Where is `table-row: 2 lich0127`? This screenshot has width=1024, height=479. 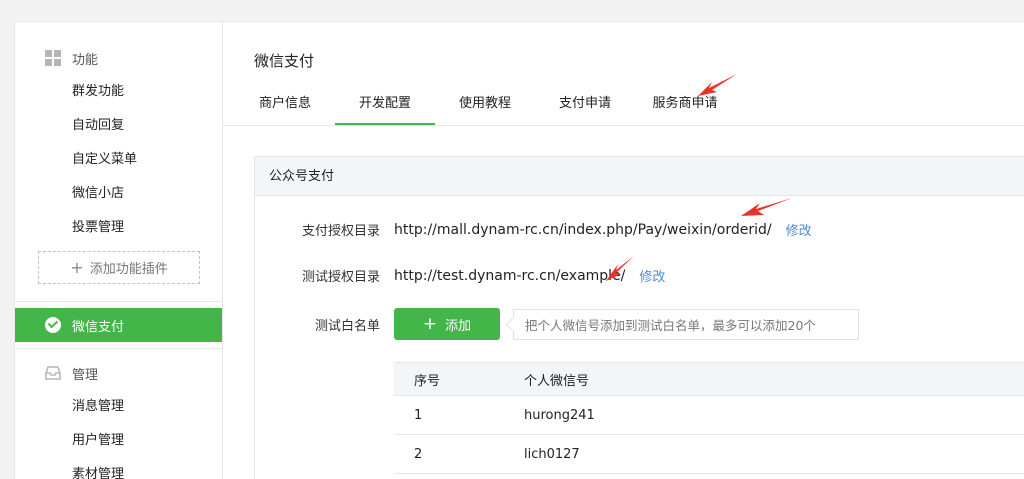 table-row: 2 lich0127 is located at coordinates (709, 454).